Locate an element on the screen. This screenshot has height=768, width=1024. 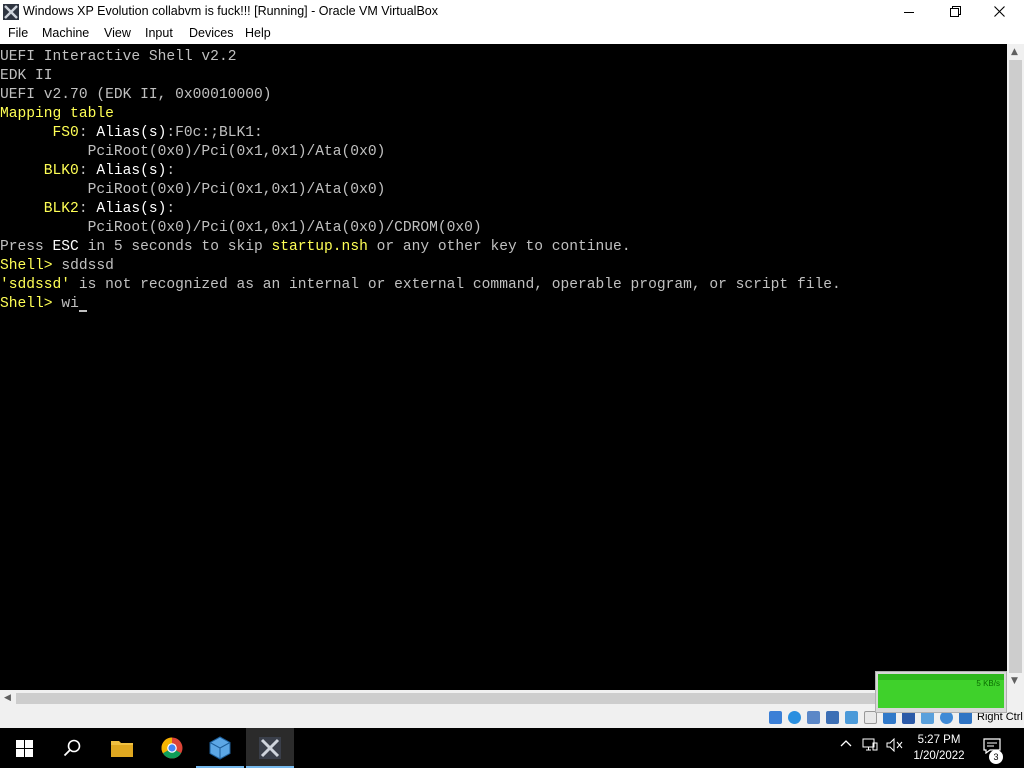
minimize-icon is located at coordinates (909, 12).